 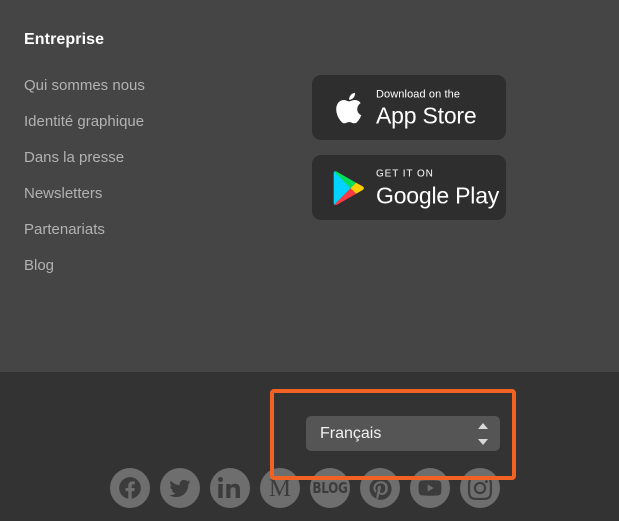 What do you see at coordinates (154, 266) in the screenshot?
I see `link-blog: Blog` at bounding box center [154, 266].